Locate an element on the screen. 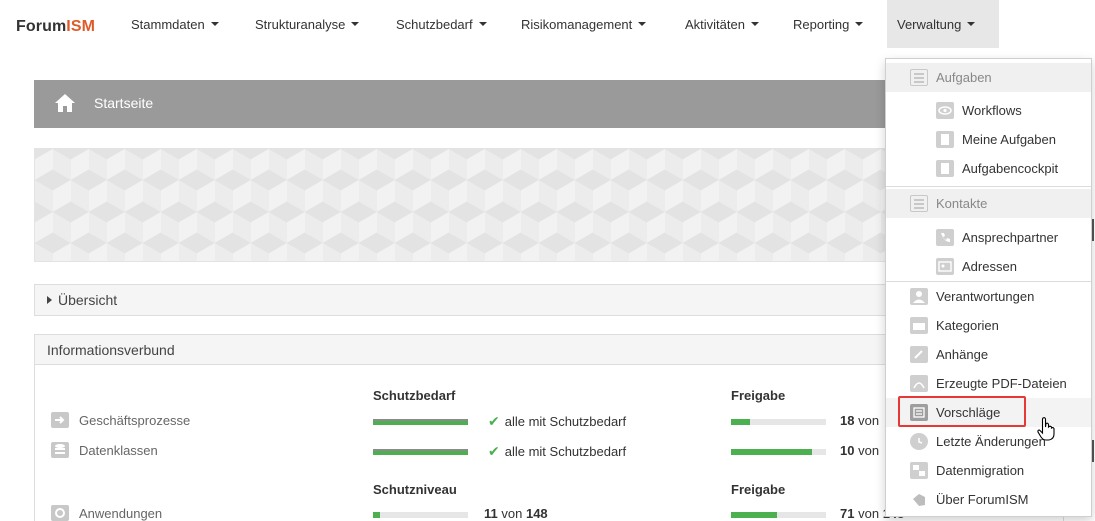 The height and width of the screenshot is (521, 1095). nav-stammdaten: Stammdaten is located at coordinates (193, 24).